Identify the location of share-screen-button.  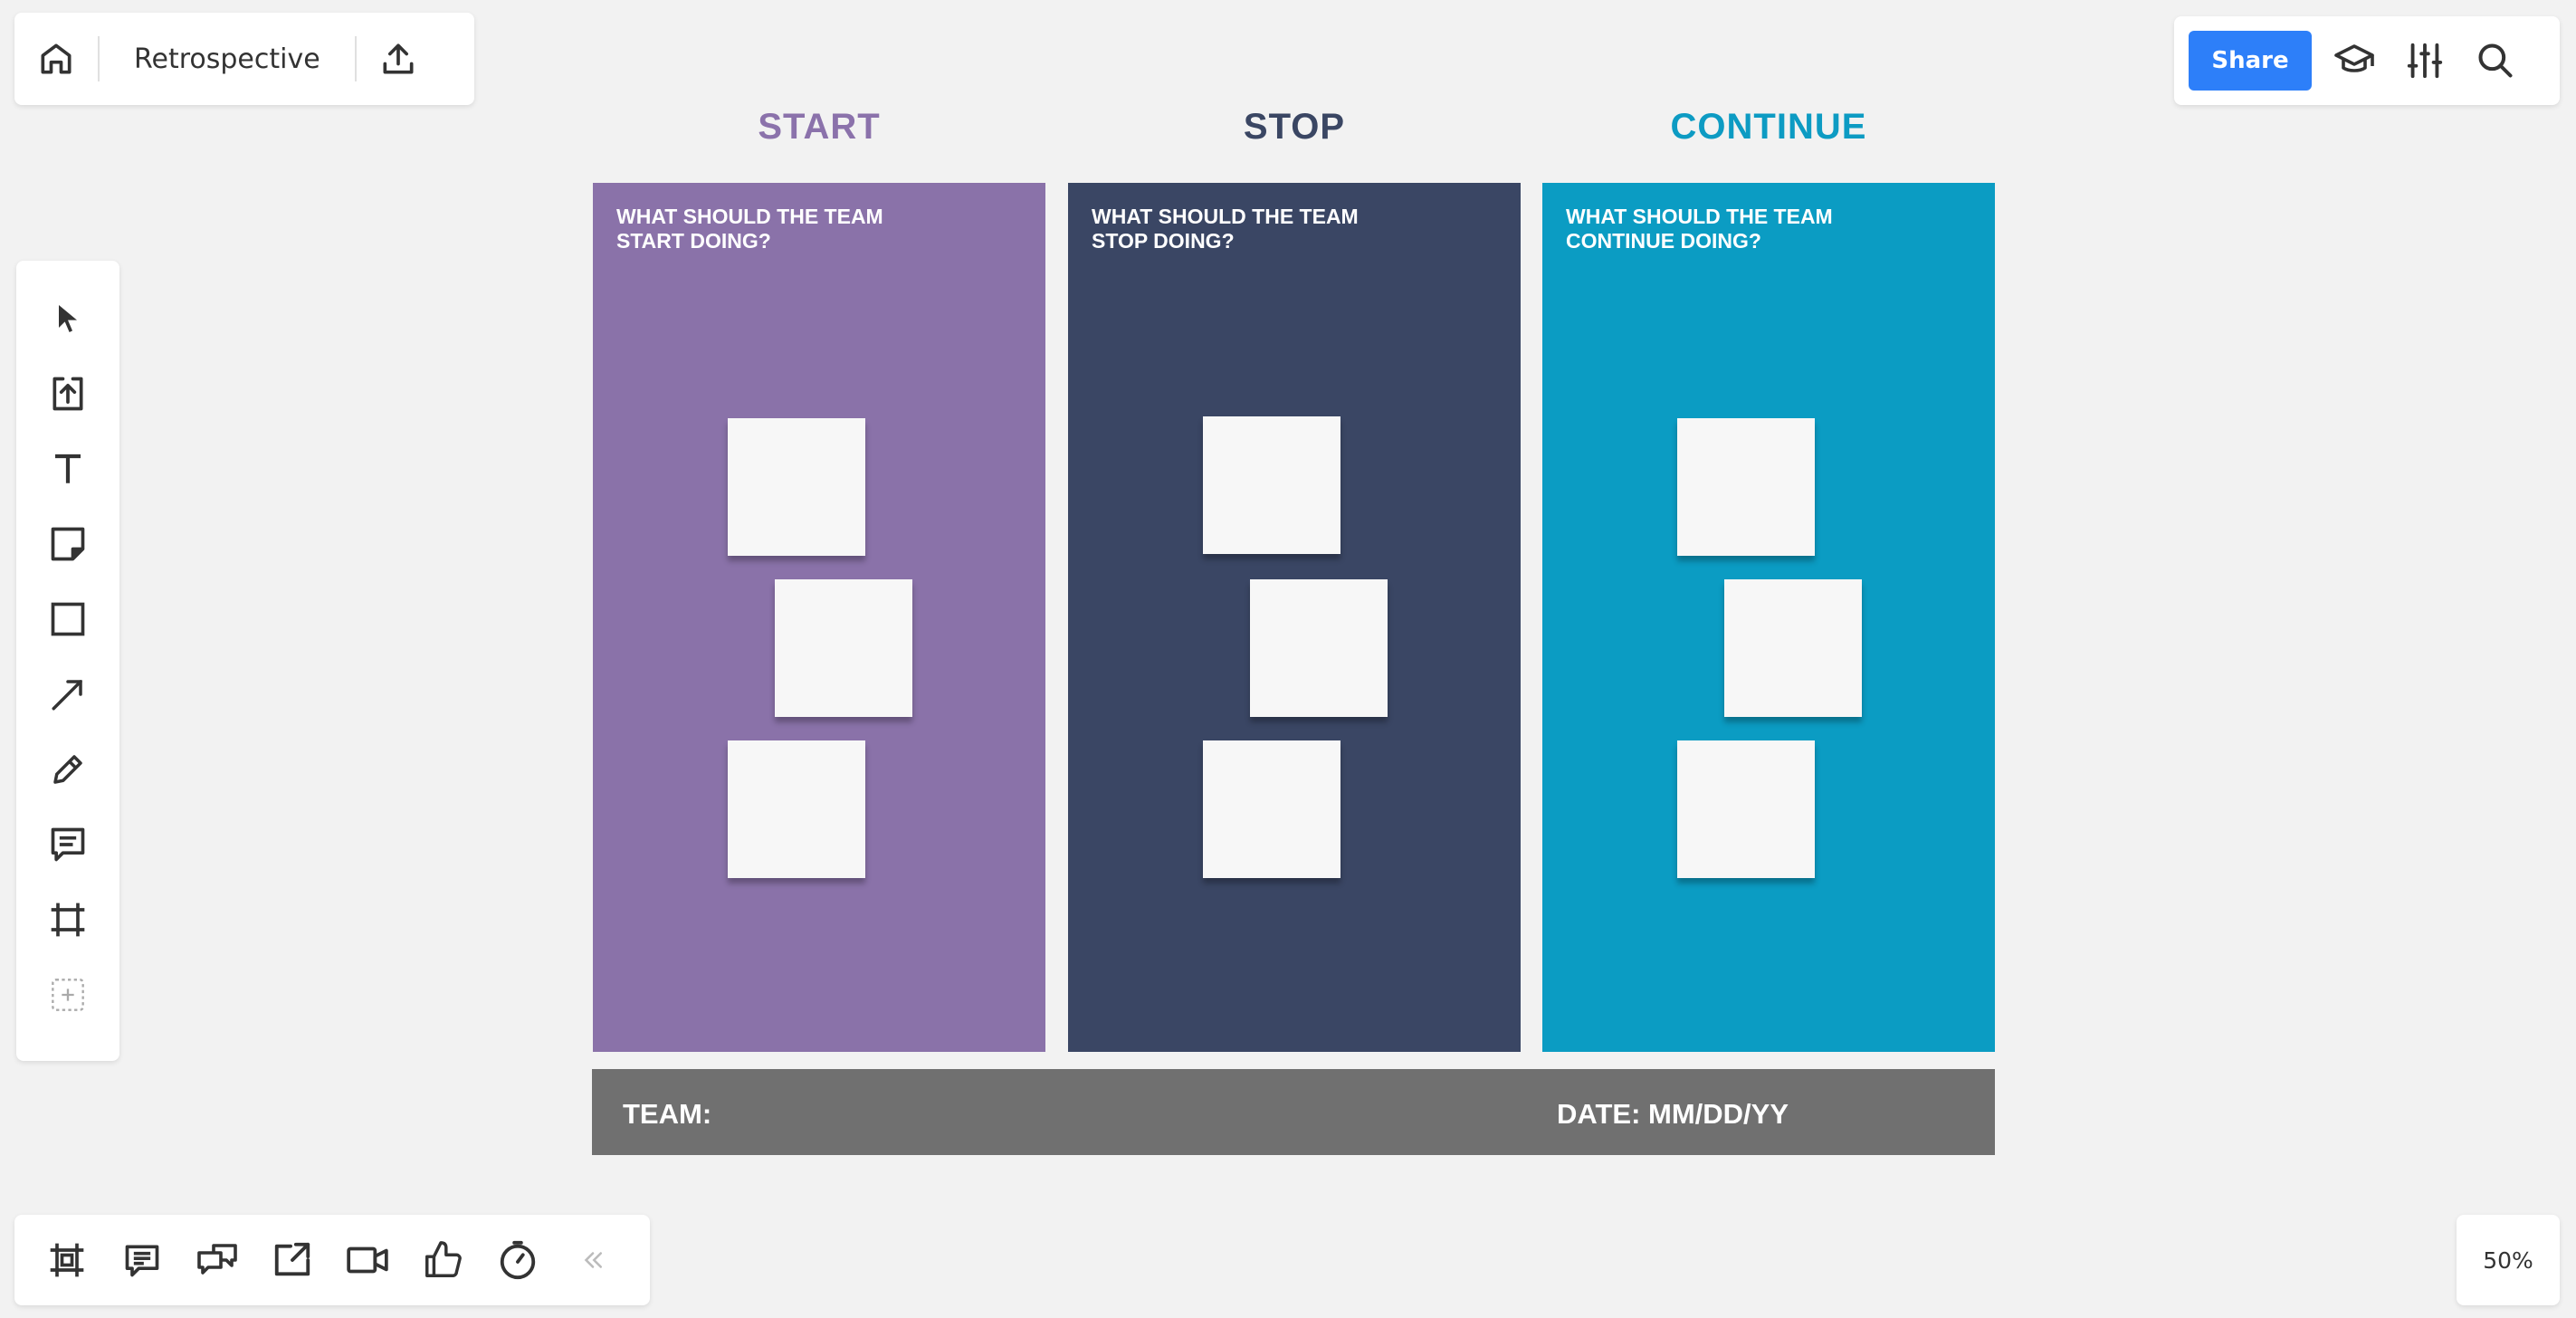
(291, 1260).